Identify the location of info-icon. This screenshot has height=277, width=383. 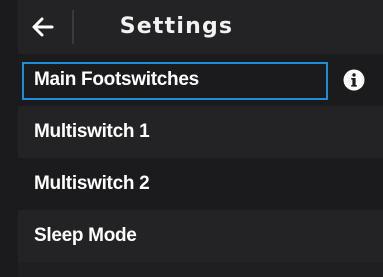
(354, 80).